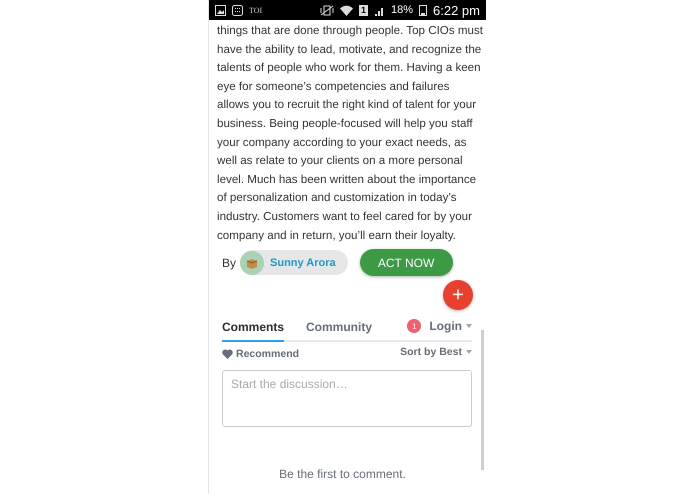 The image size is (695, 494). What do you see at coordinates (450, 326) in the screenshot?
I see `login-menu: Login` at bounding box center [450, 326].